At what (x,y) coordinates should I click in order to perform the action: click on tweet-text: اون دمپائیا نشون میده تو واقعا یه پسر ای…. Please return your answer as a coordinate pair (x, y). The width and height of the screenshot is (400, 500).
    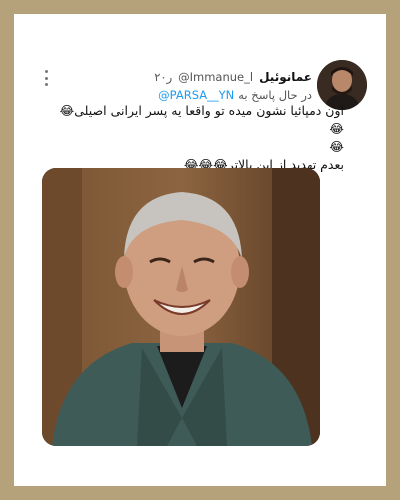
    Looking at the image, I should click on (199, 138).